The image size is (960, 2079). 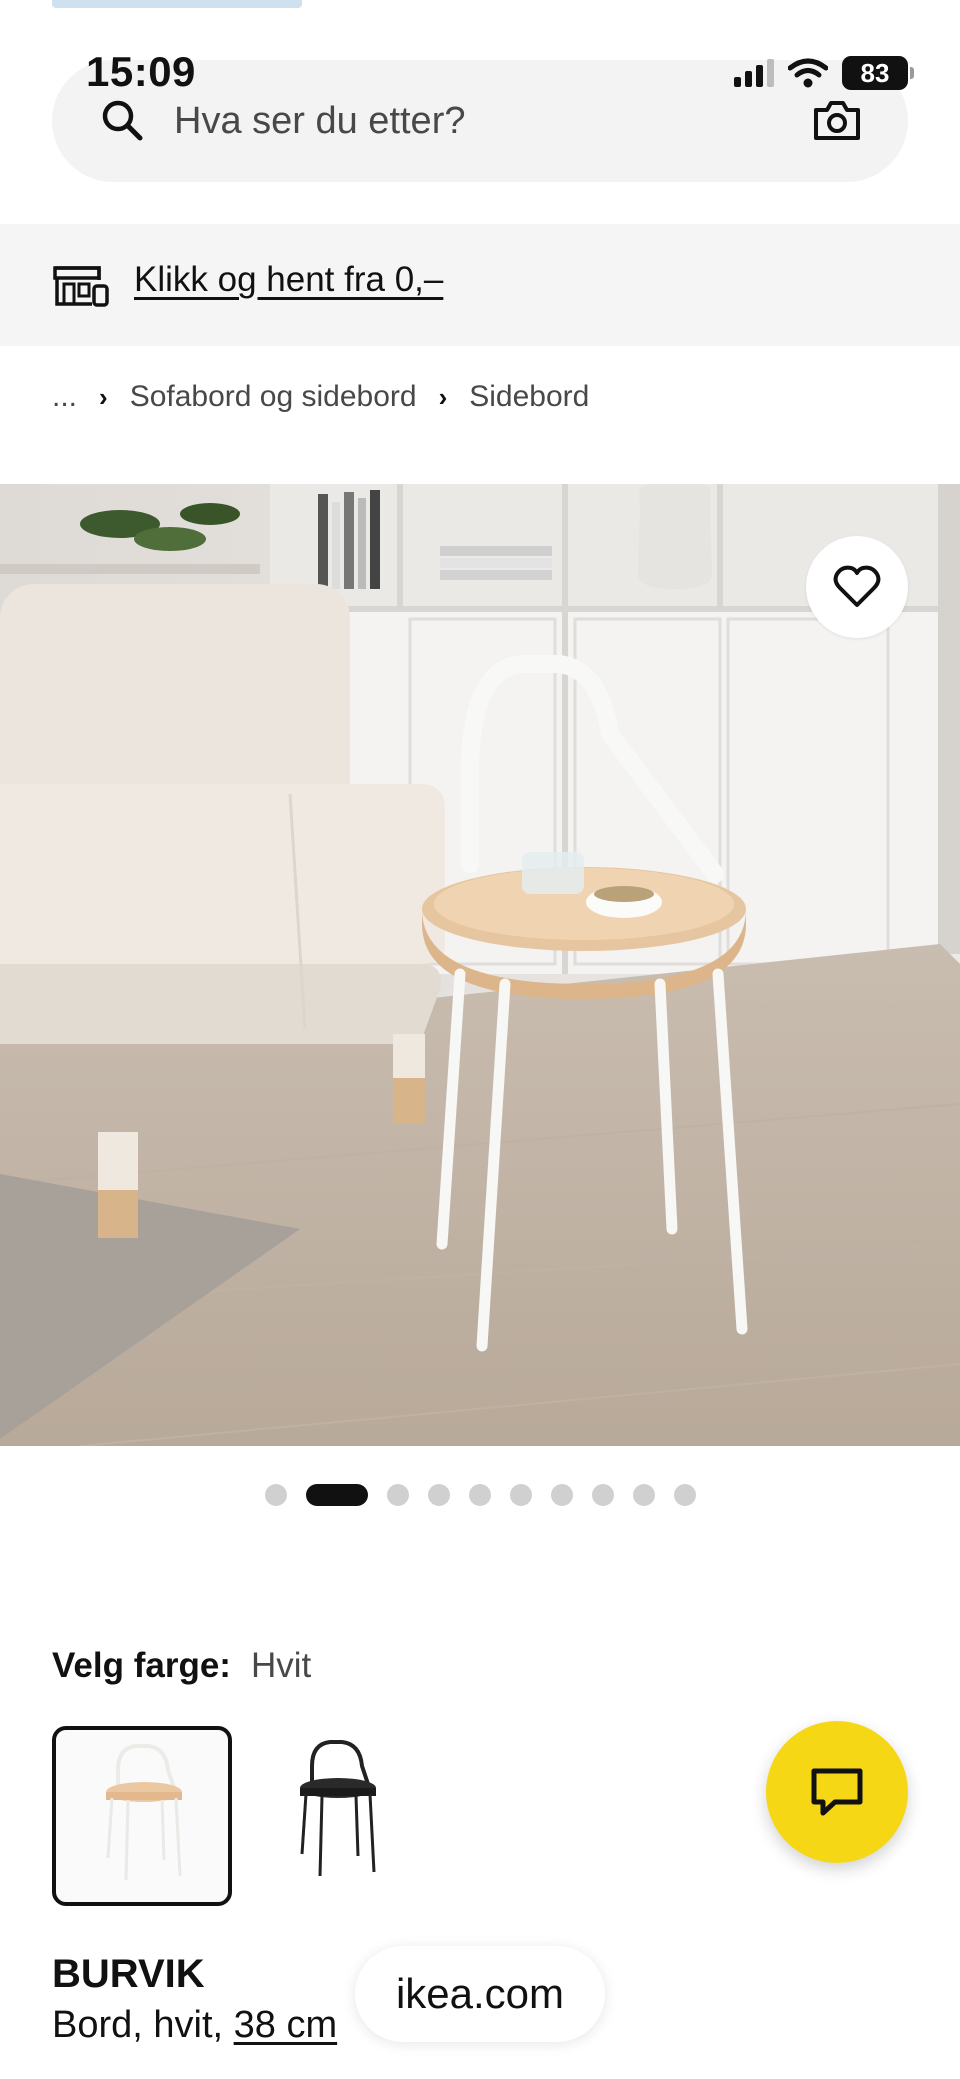 I want to click on product-name: BURVIK, so click(x=128, y=1974).